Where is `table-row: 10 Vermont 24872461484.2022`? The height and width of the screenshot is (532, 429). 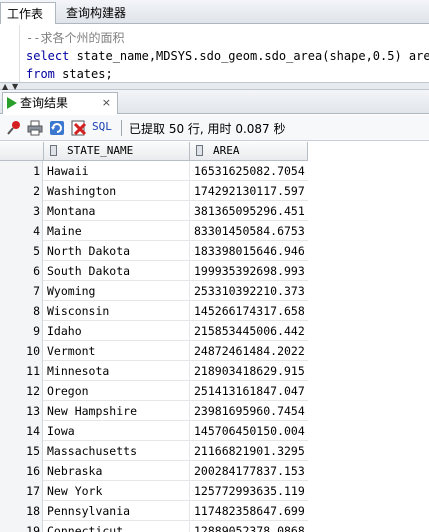
table-row: 10 Vermont 24872461484.2022 is located at coordinates (154, 351).